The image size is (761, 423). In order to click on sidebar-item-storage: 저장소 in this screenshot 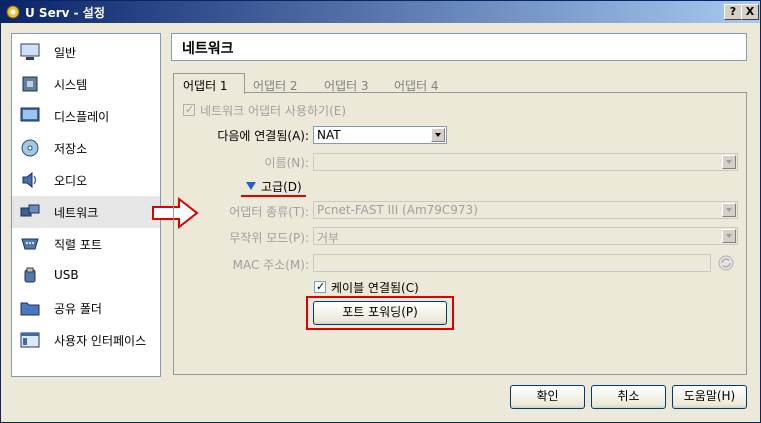, I will do `click(86, 148)`.